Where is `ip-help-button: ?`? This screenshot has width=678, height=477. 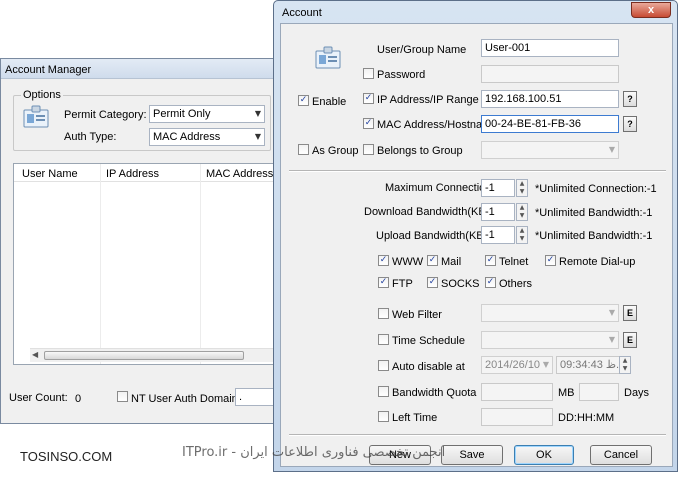
ip-help-button: ? is located at coordinates (630, 99).